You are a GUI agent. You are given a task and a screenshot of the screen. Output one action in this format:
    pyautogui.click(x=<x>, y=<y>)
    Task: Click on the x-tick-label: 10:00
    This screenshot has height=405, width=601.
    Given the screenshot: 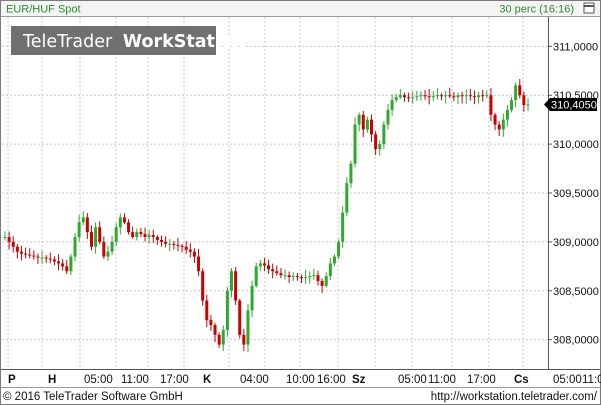 What is the action you would take?
    pyautogui.click(x=300, y=380)
    